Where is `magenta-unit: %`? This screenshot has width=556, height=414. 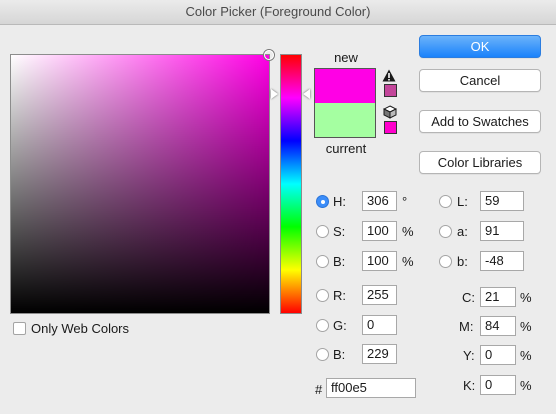
magenta-unit: % is located at coordinates (526, 326).